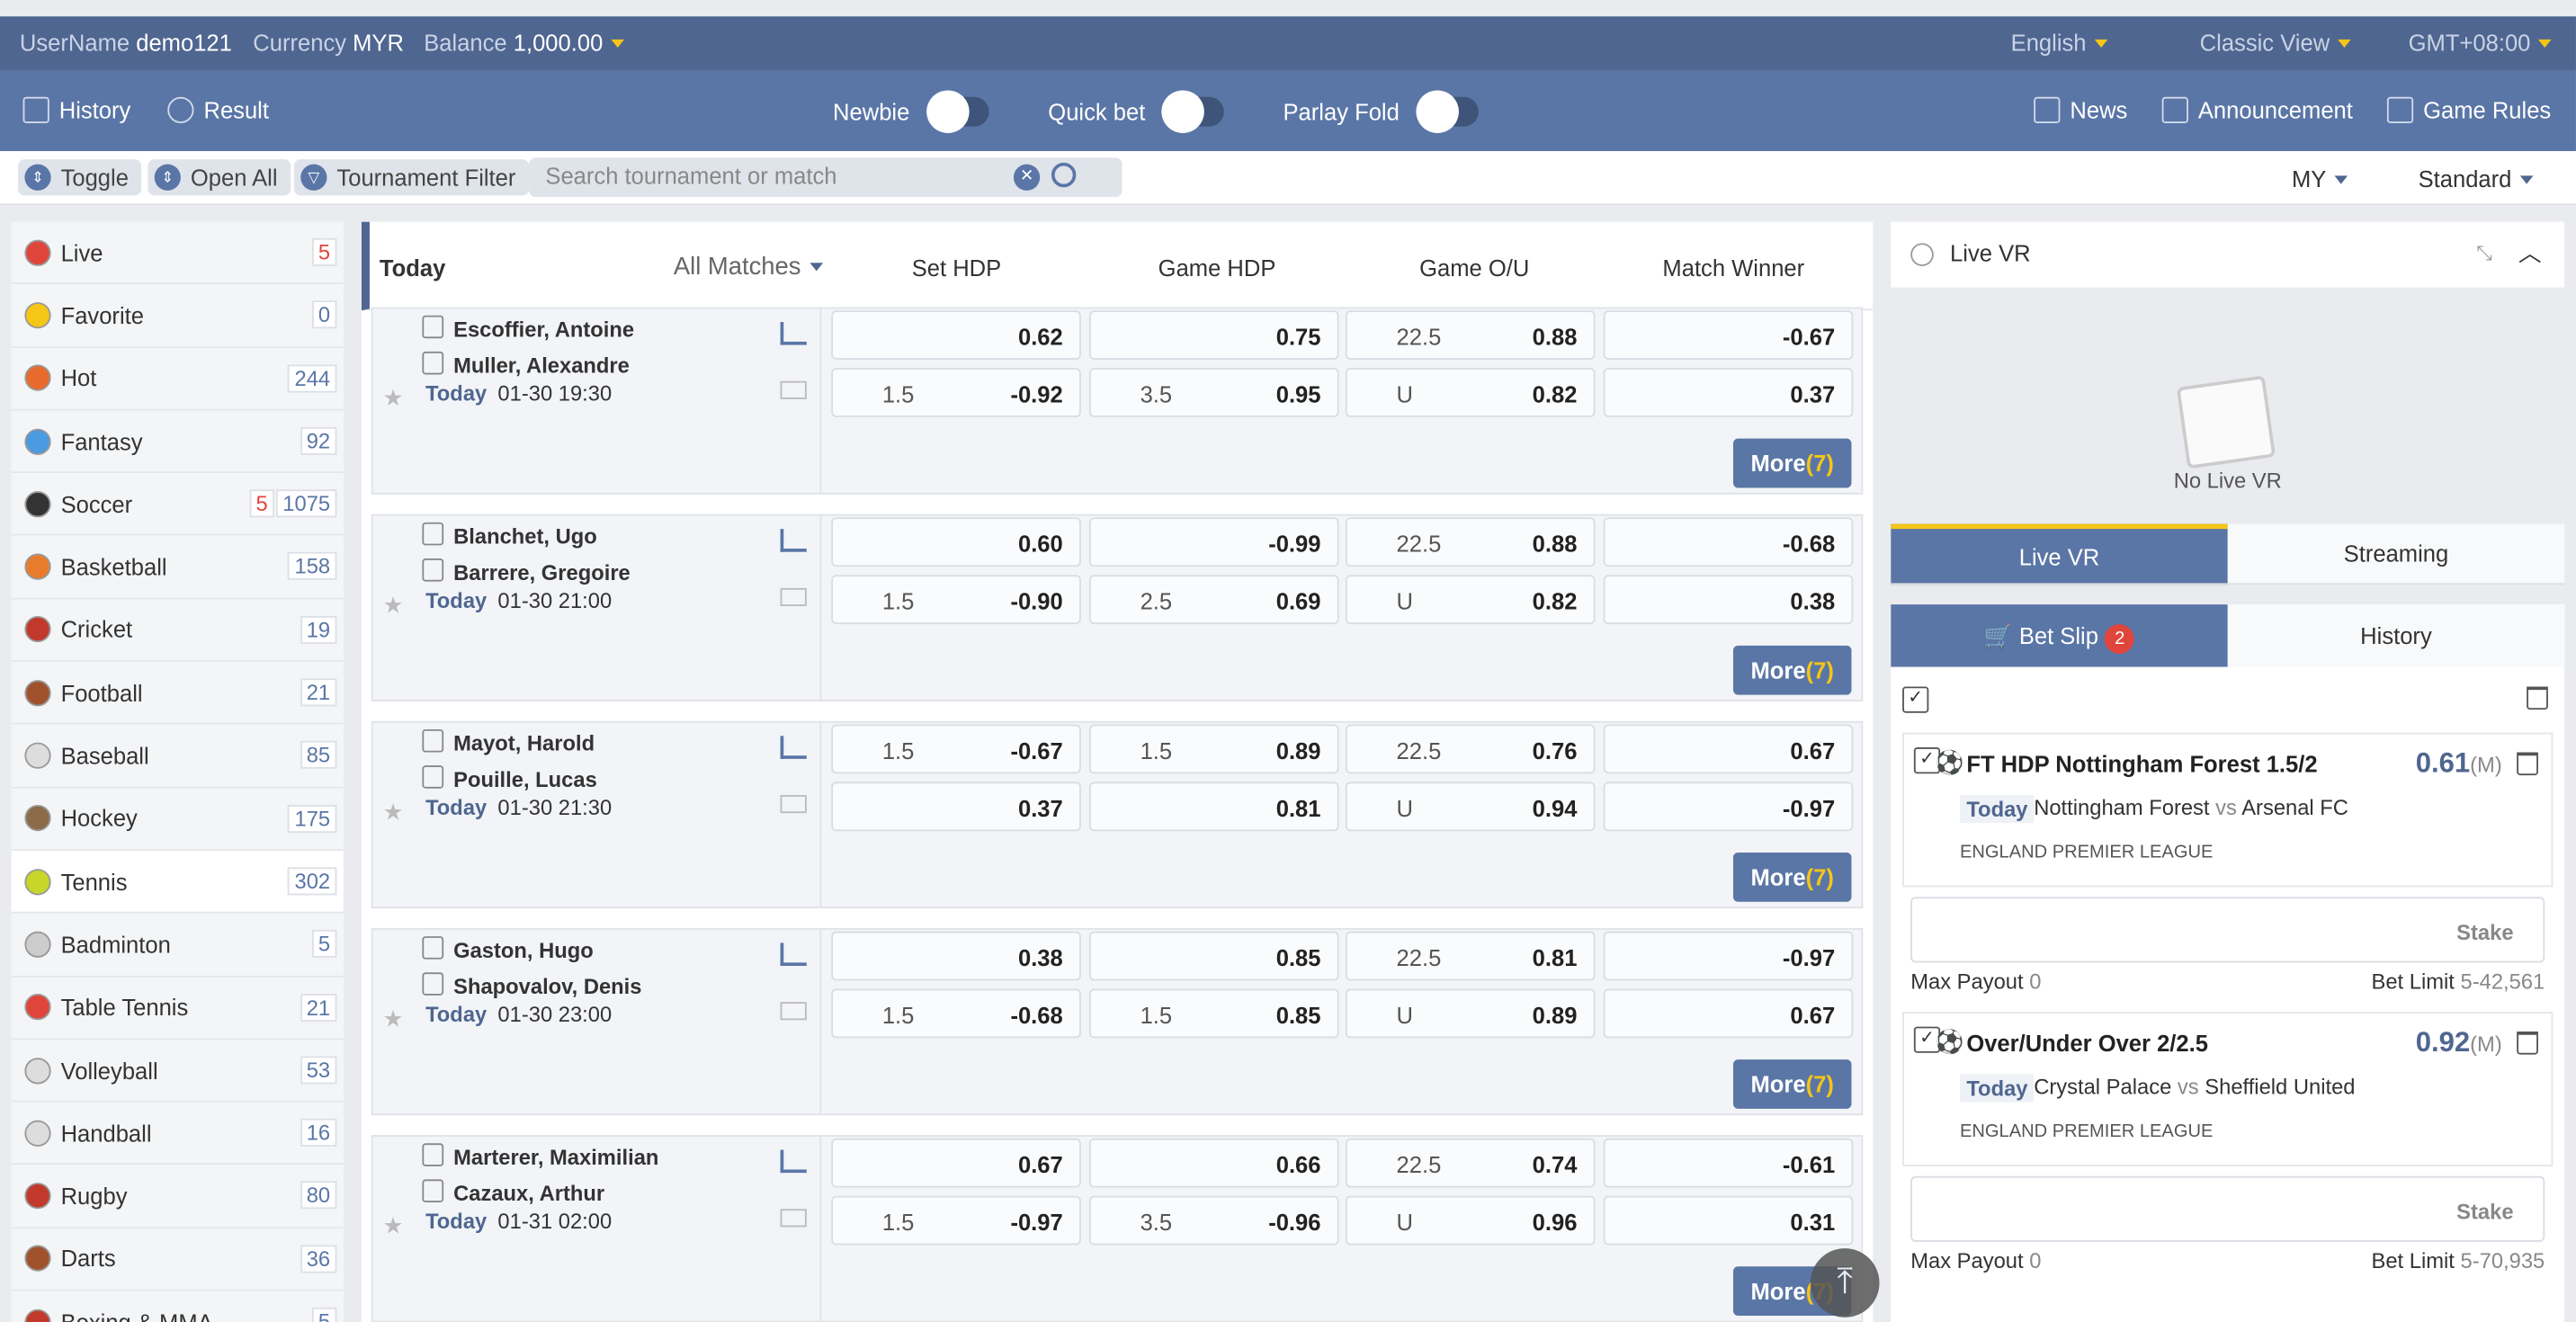  What do you see at coordinates (531, 985) in the screenshot?
I see `player-away: Shapovalov, Denis` at bounding box center [531, 985].